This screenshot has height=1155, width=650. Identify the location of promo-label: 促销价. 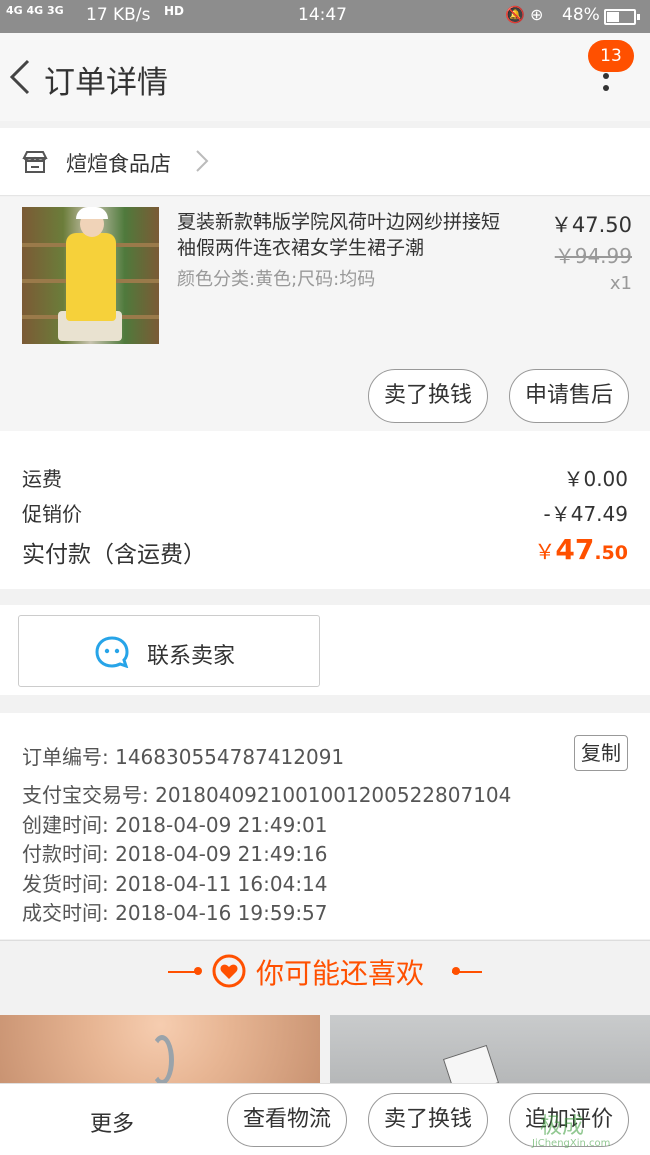
(52, 514).